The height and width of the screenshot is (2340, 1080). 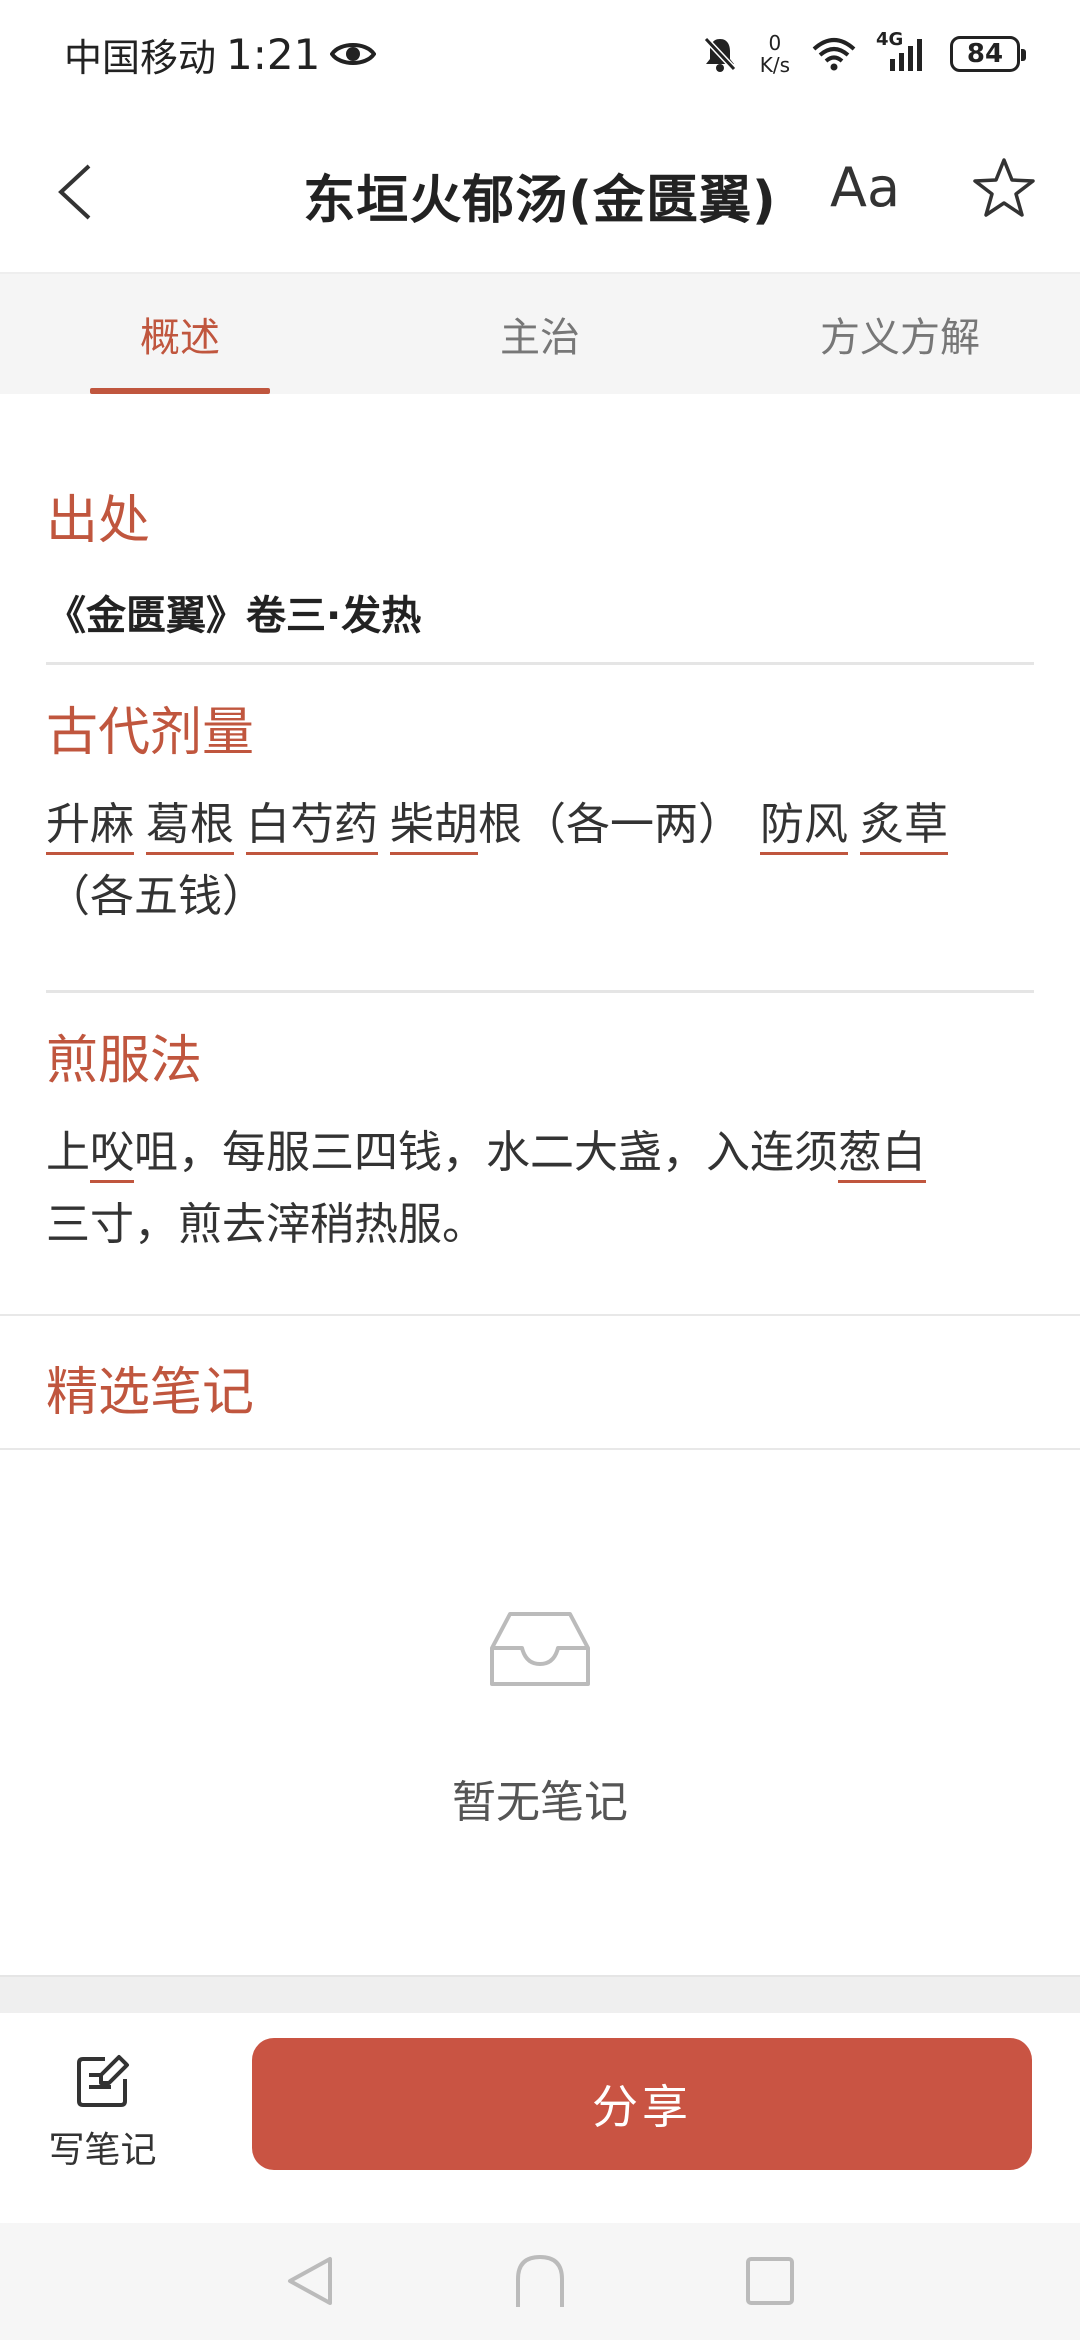 I want to click on dosage-title: 古代剂量, so click(x=150, y=733).